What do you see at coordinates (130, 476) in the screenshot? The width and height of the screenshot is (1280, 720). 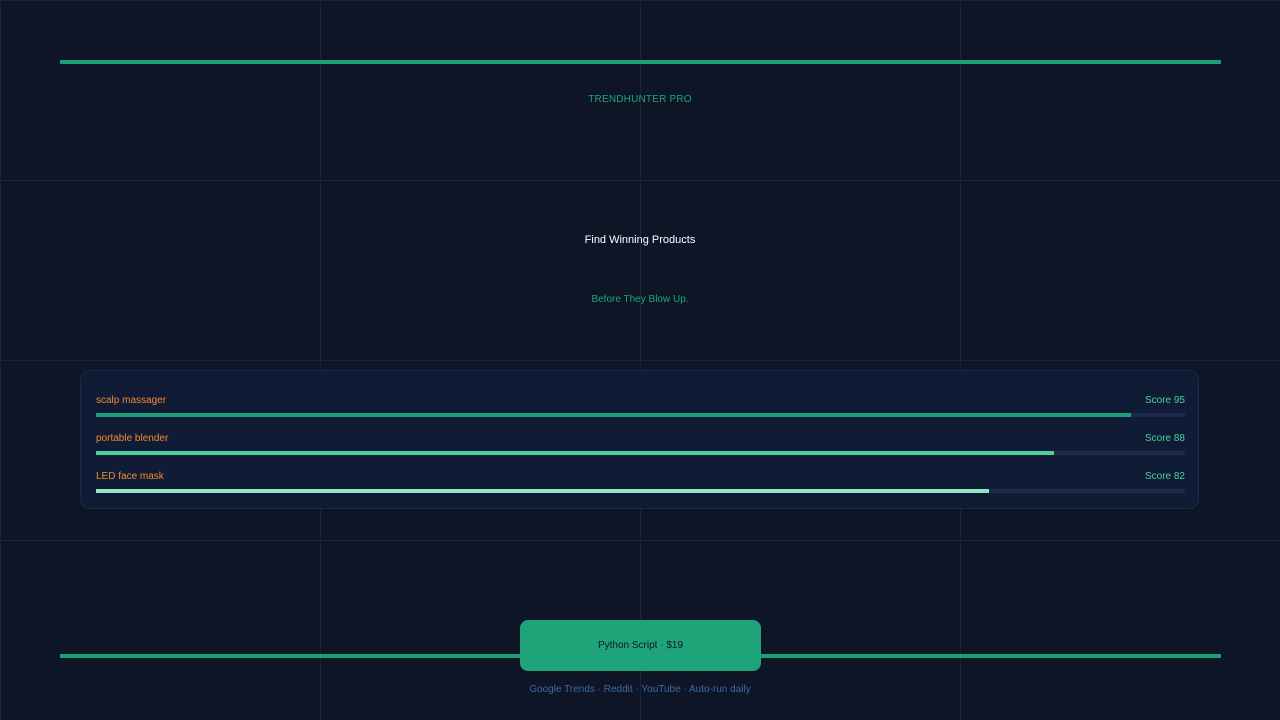 I see `product-name: LED face mask` at bounding box center [130, 476].